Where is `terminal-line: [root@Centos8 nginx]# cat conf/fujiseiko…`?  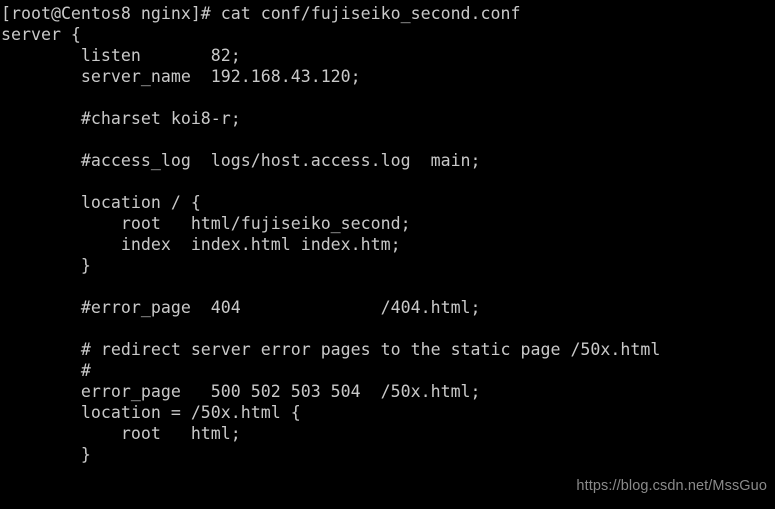
terminal-line: [root@Centos8 nginx]# cat conf/fujiseiko… is located at coordinates (261, 13).